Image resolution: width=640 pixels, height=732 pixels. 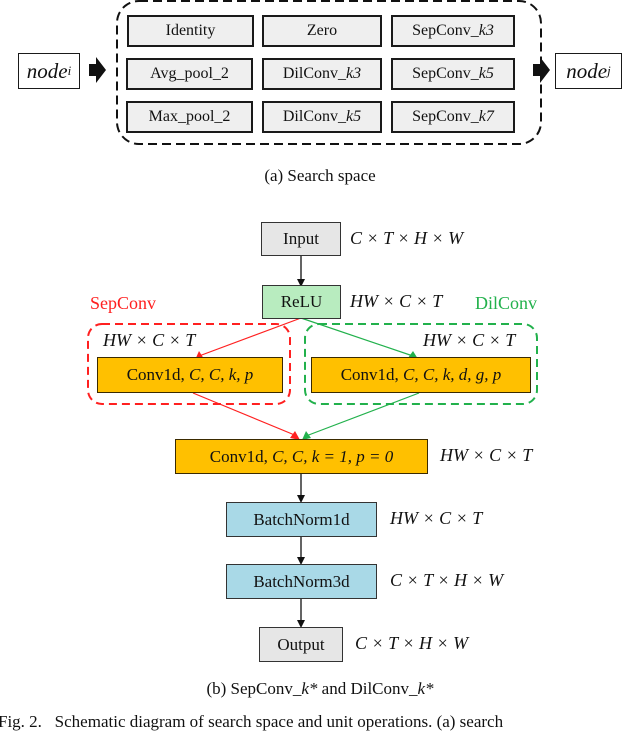 I want to click on op-max-pool-2: Max_pool_2, so click(x=189, y=117).